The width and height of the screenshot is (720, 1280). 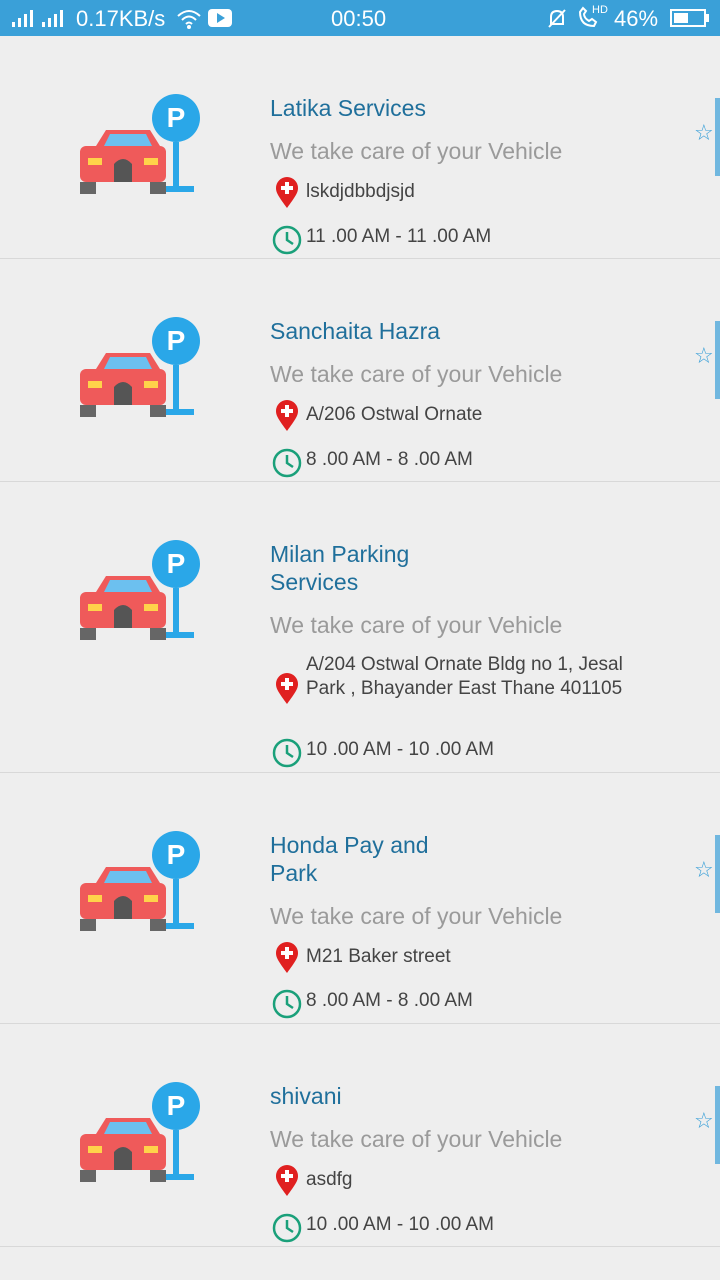 I want to click on listing-name: Latika Services, so click(x=370, y=108).